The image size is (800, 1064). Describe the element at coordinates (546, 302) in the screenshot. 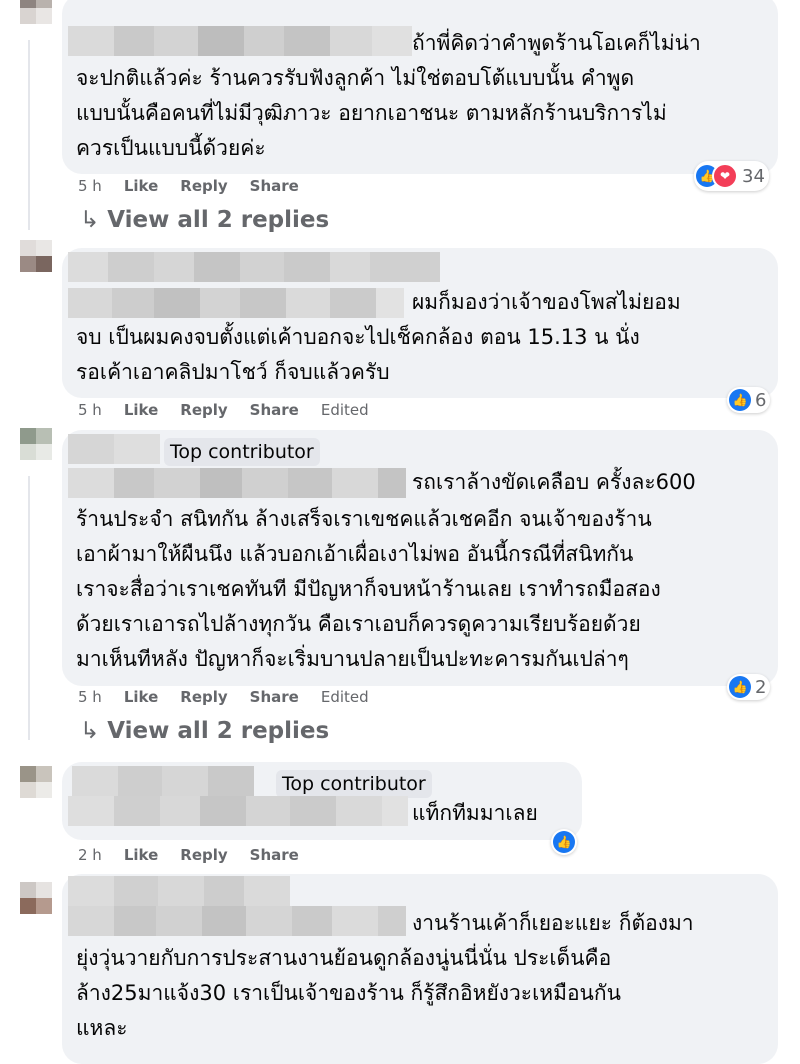

I see `comment-text: ผมก็มองว่าเจ้าของโพสไม่ยอม` at that location.